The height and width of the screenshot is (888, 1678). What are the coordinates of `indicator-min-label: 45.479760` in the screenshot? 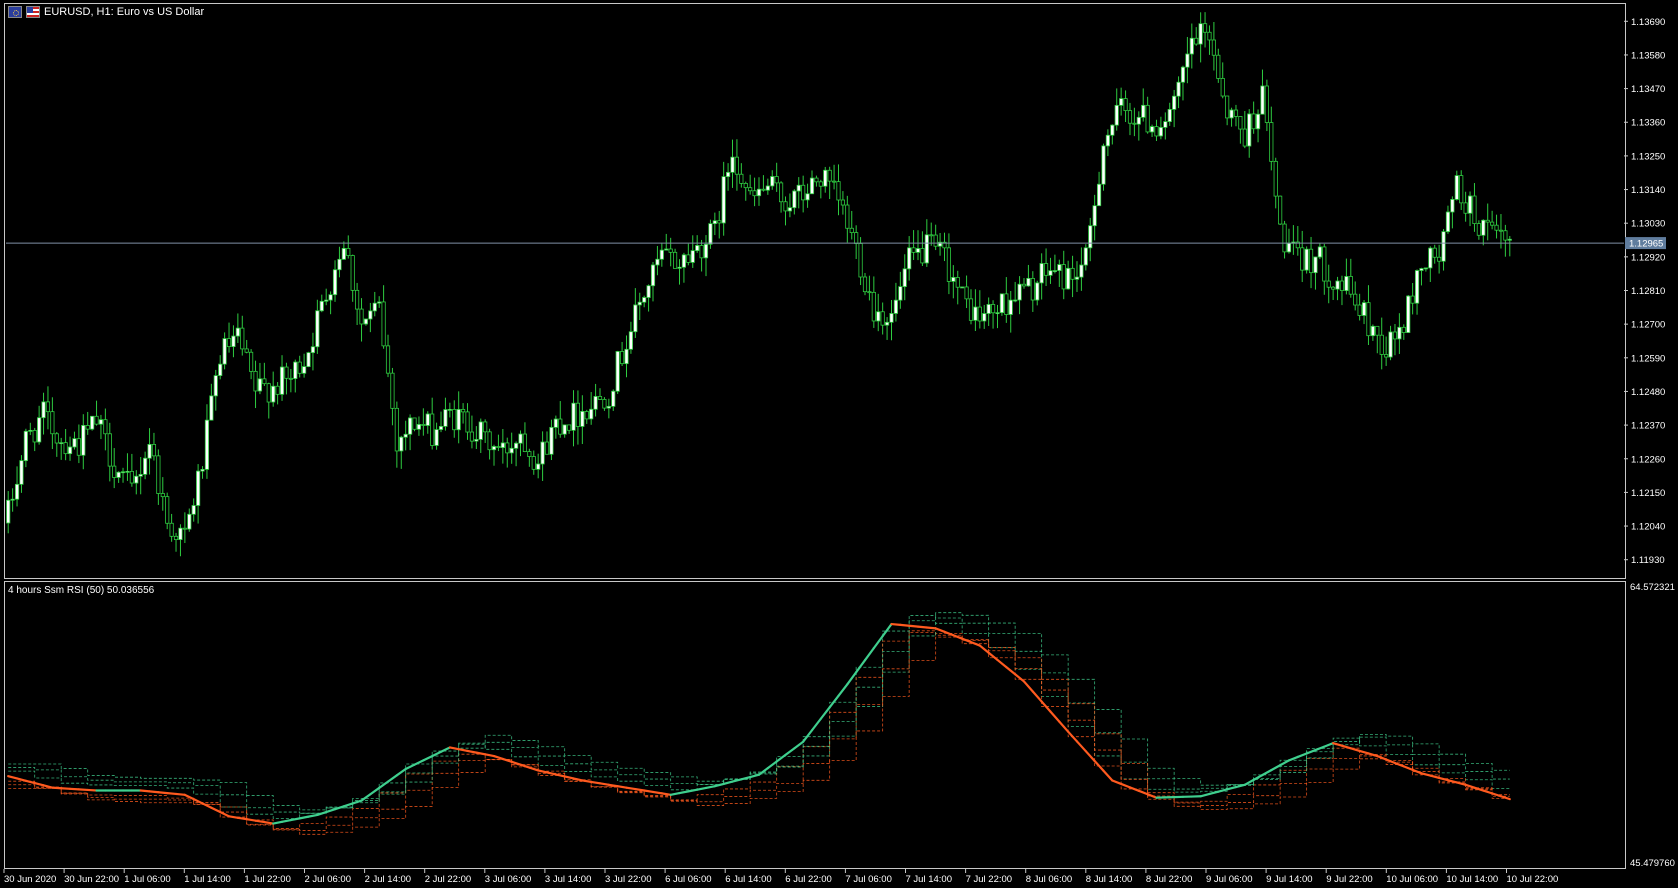 It's located at (1652, 863).